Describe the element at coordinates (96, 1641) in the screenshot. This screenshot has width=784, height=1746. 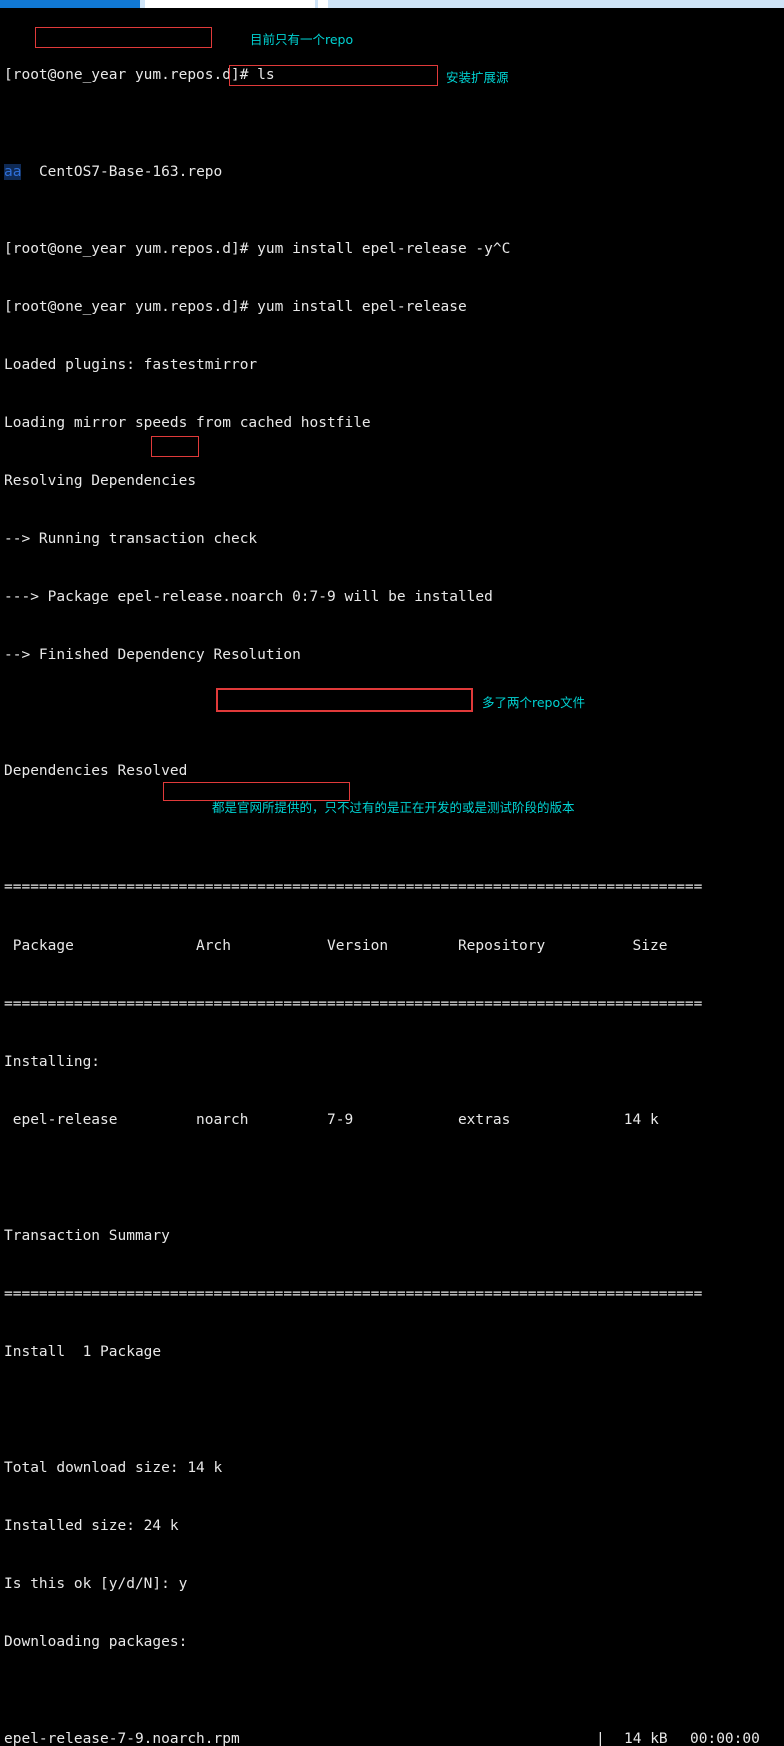
I see `terminal-line: Downloading packages:` at that location.